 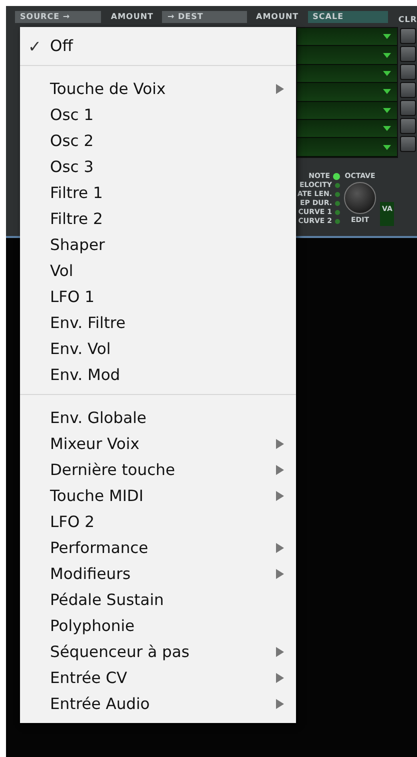 I want to click on led-icon, so click(x=336, y=176).